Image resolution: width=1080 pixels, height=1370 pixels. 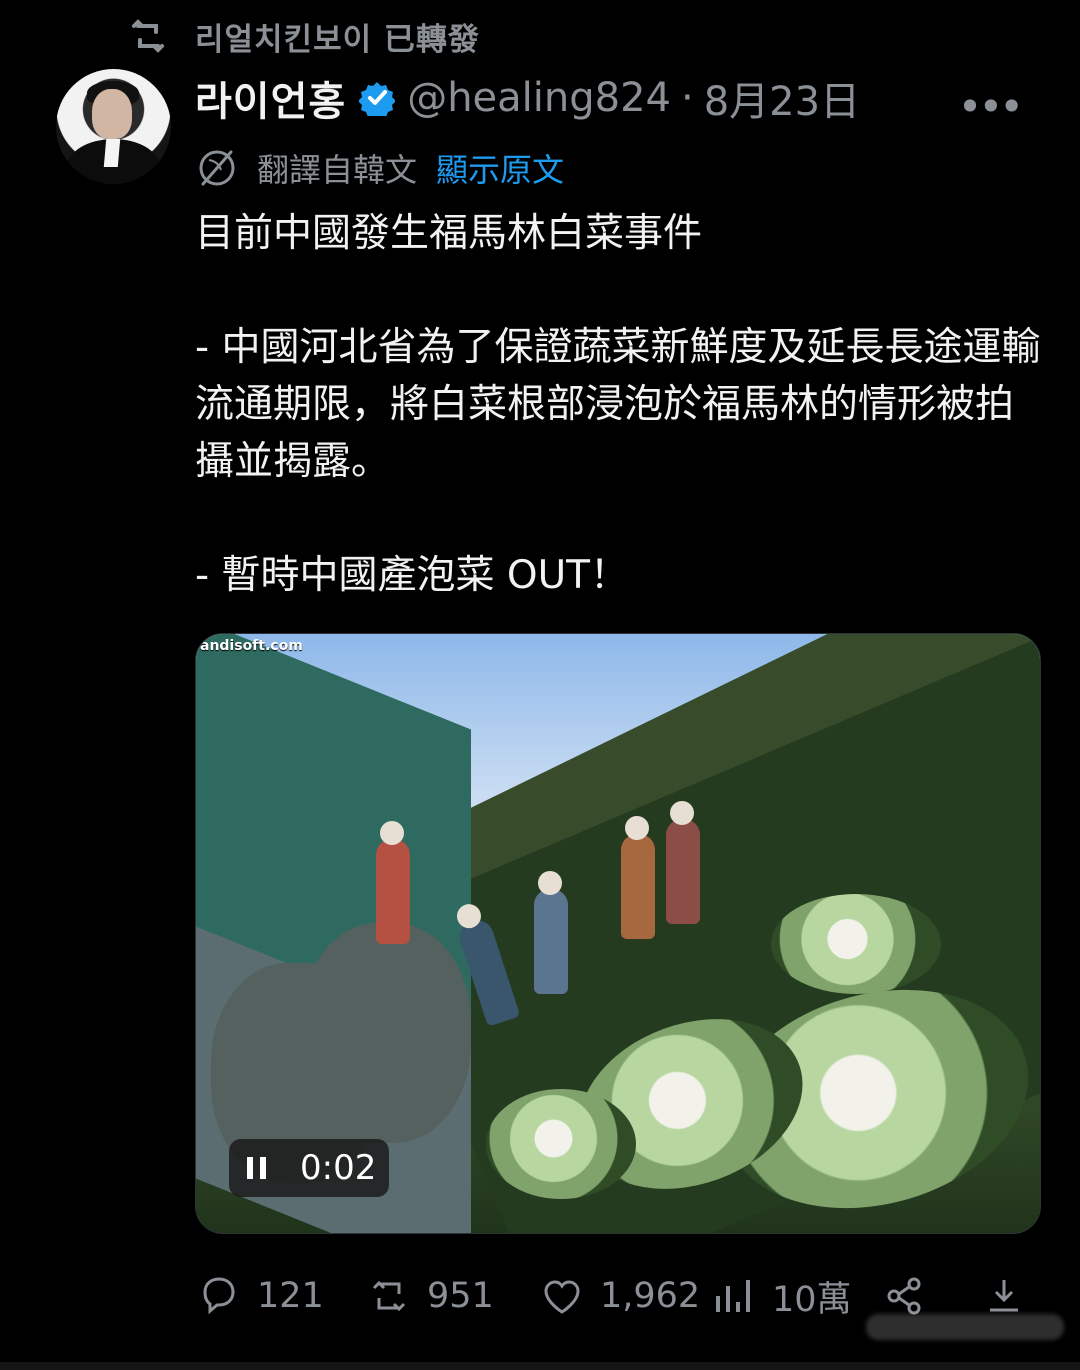 I want to click on bottom-border, so click(x=540, y=1366).